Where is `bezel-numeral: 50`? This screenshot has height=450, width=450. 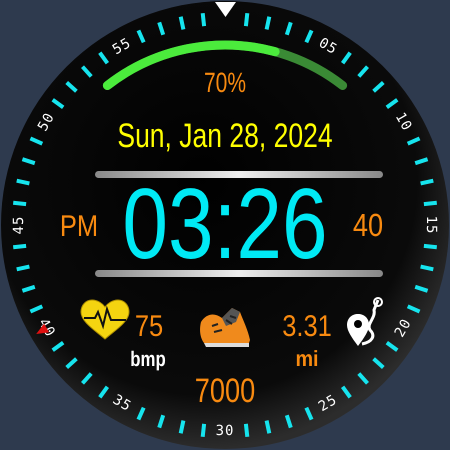
bezel-numeral: 50 is located at coordinates (46, 122).